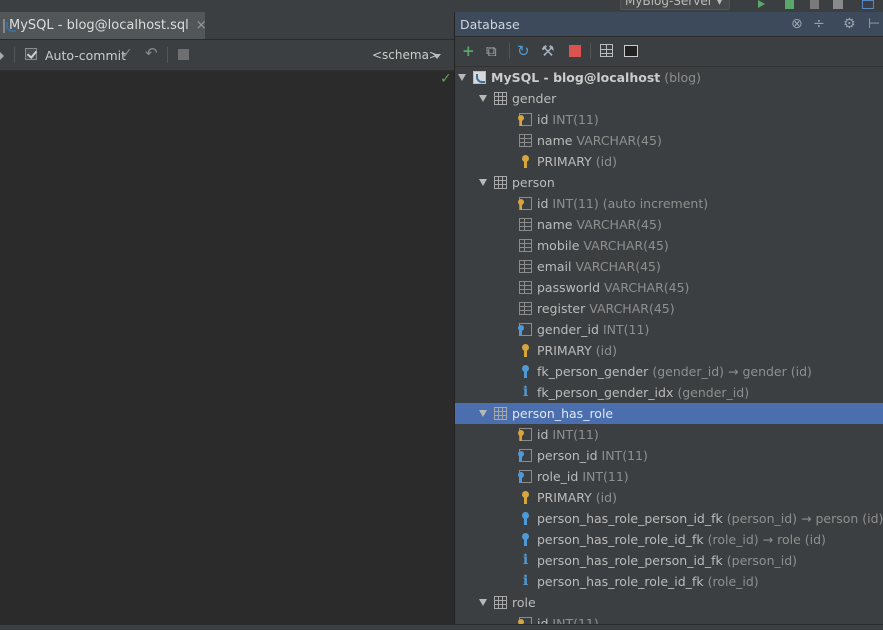  Describe the element at coordinates (669, 4) in the screenshot. I see `run-config-label: MyBlog-Server` at that location.